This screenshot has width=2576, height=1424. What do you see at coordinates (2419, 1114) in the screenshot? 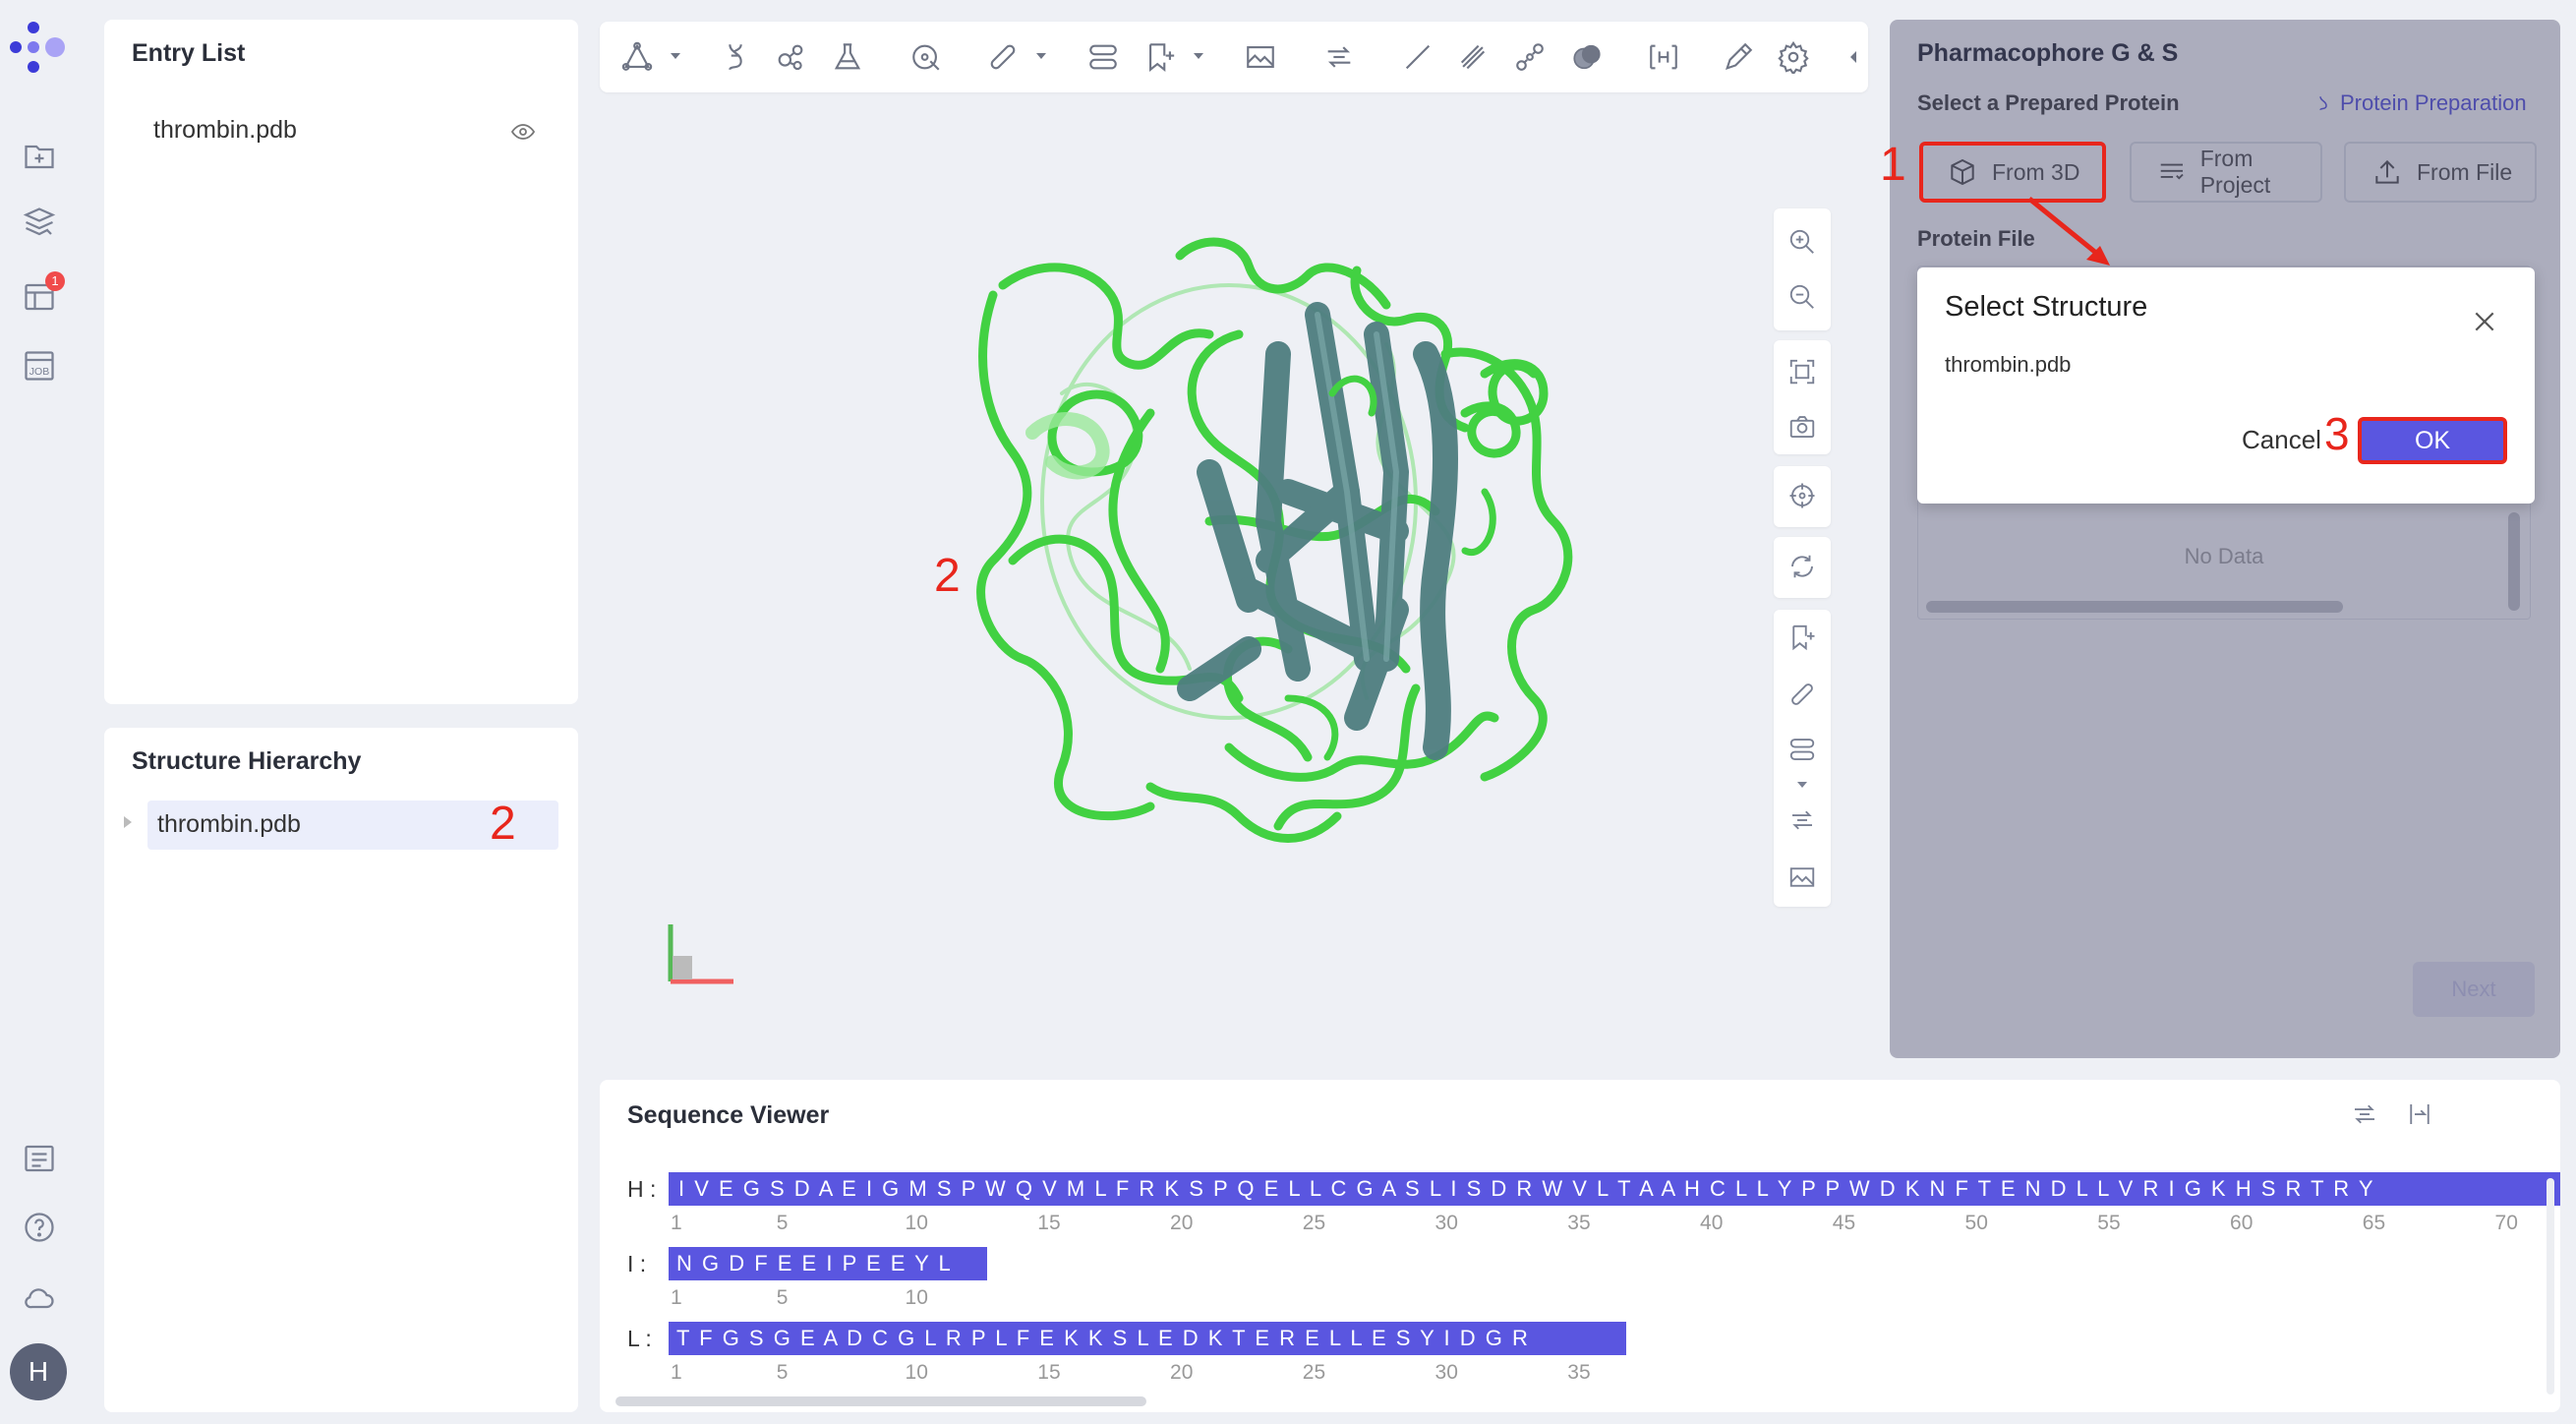
I see `align-end-icon` at bounding box center [2419, 1114].